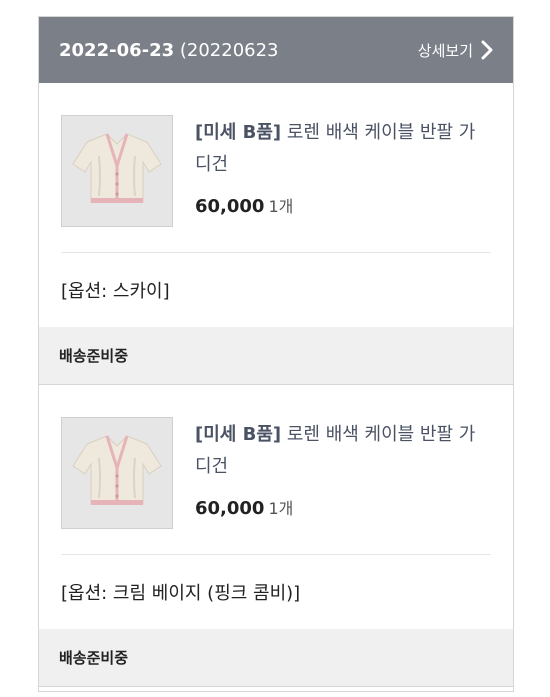  I want to click on order-date-number: 2022-06-23 (20220623, so click(169, 50).